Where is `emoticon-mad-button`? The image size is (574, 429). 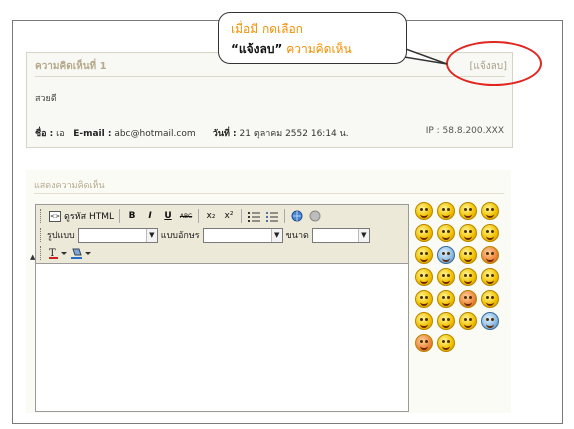 emoticon-mad-button is located at coordinates (426, 345).